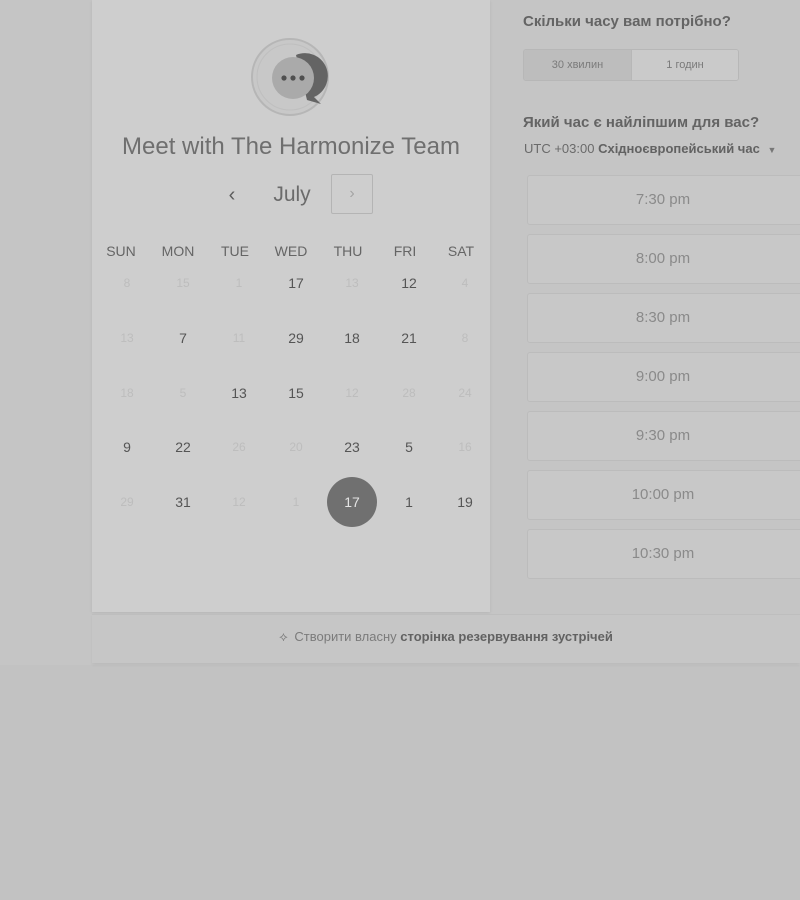 Image resolution: width=800 pixels, height=900 pixels. Describe the element at coordinates (685, 65) in the screenshot. I see `duration-1hour-button: 1 годин` at that location.